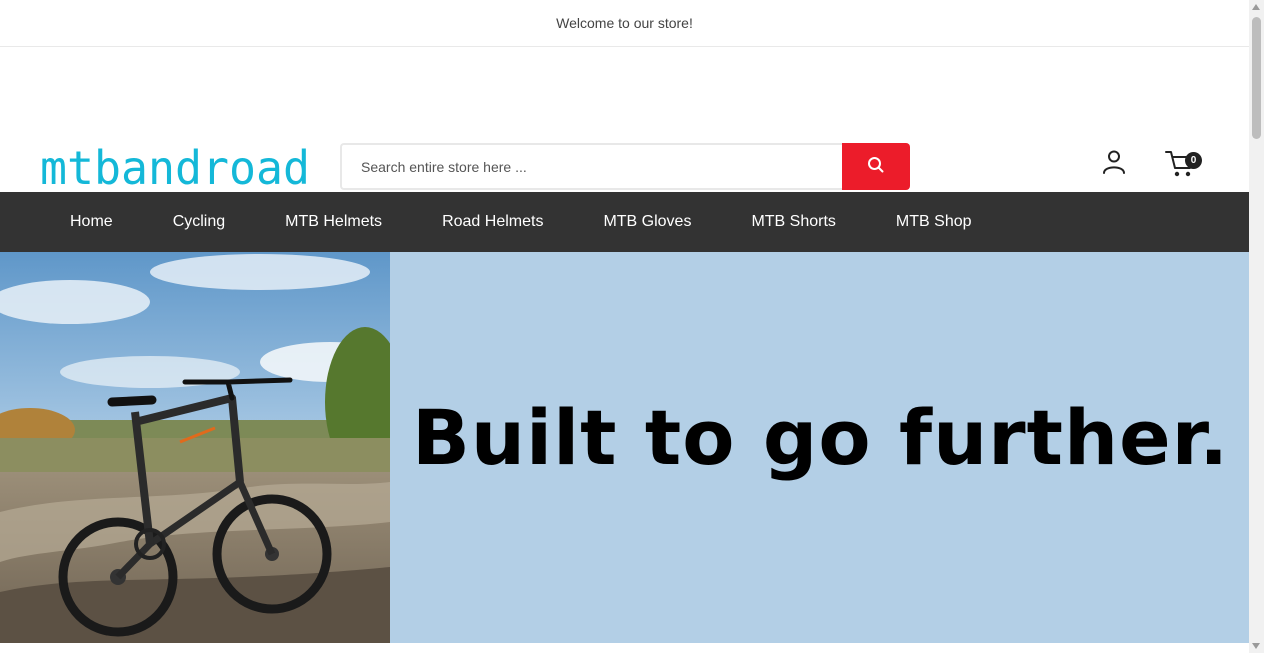  I want to click on page-scrollbar, so click(1256, 326).